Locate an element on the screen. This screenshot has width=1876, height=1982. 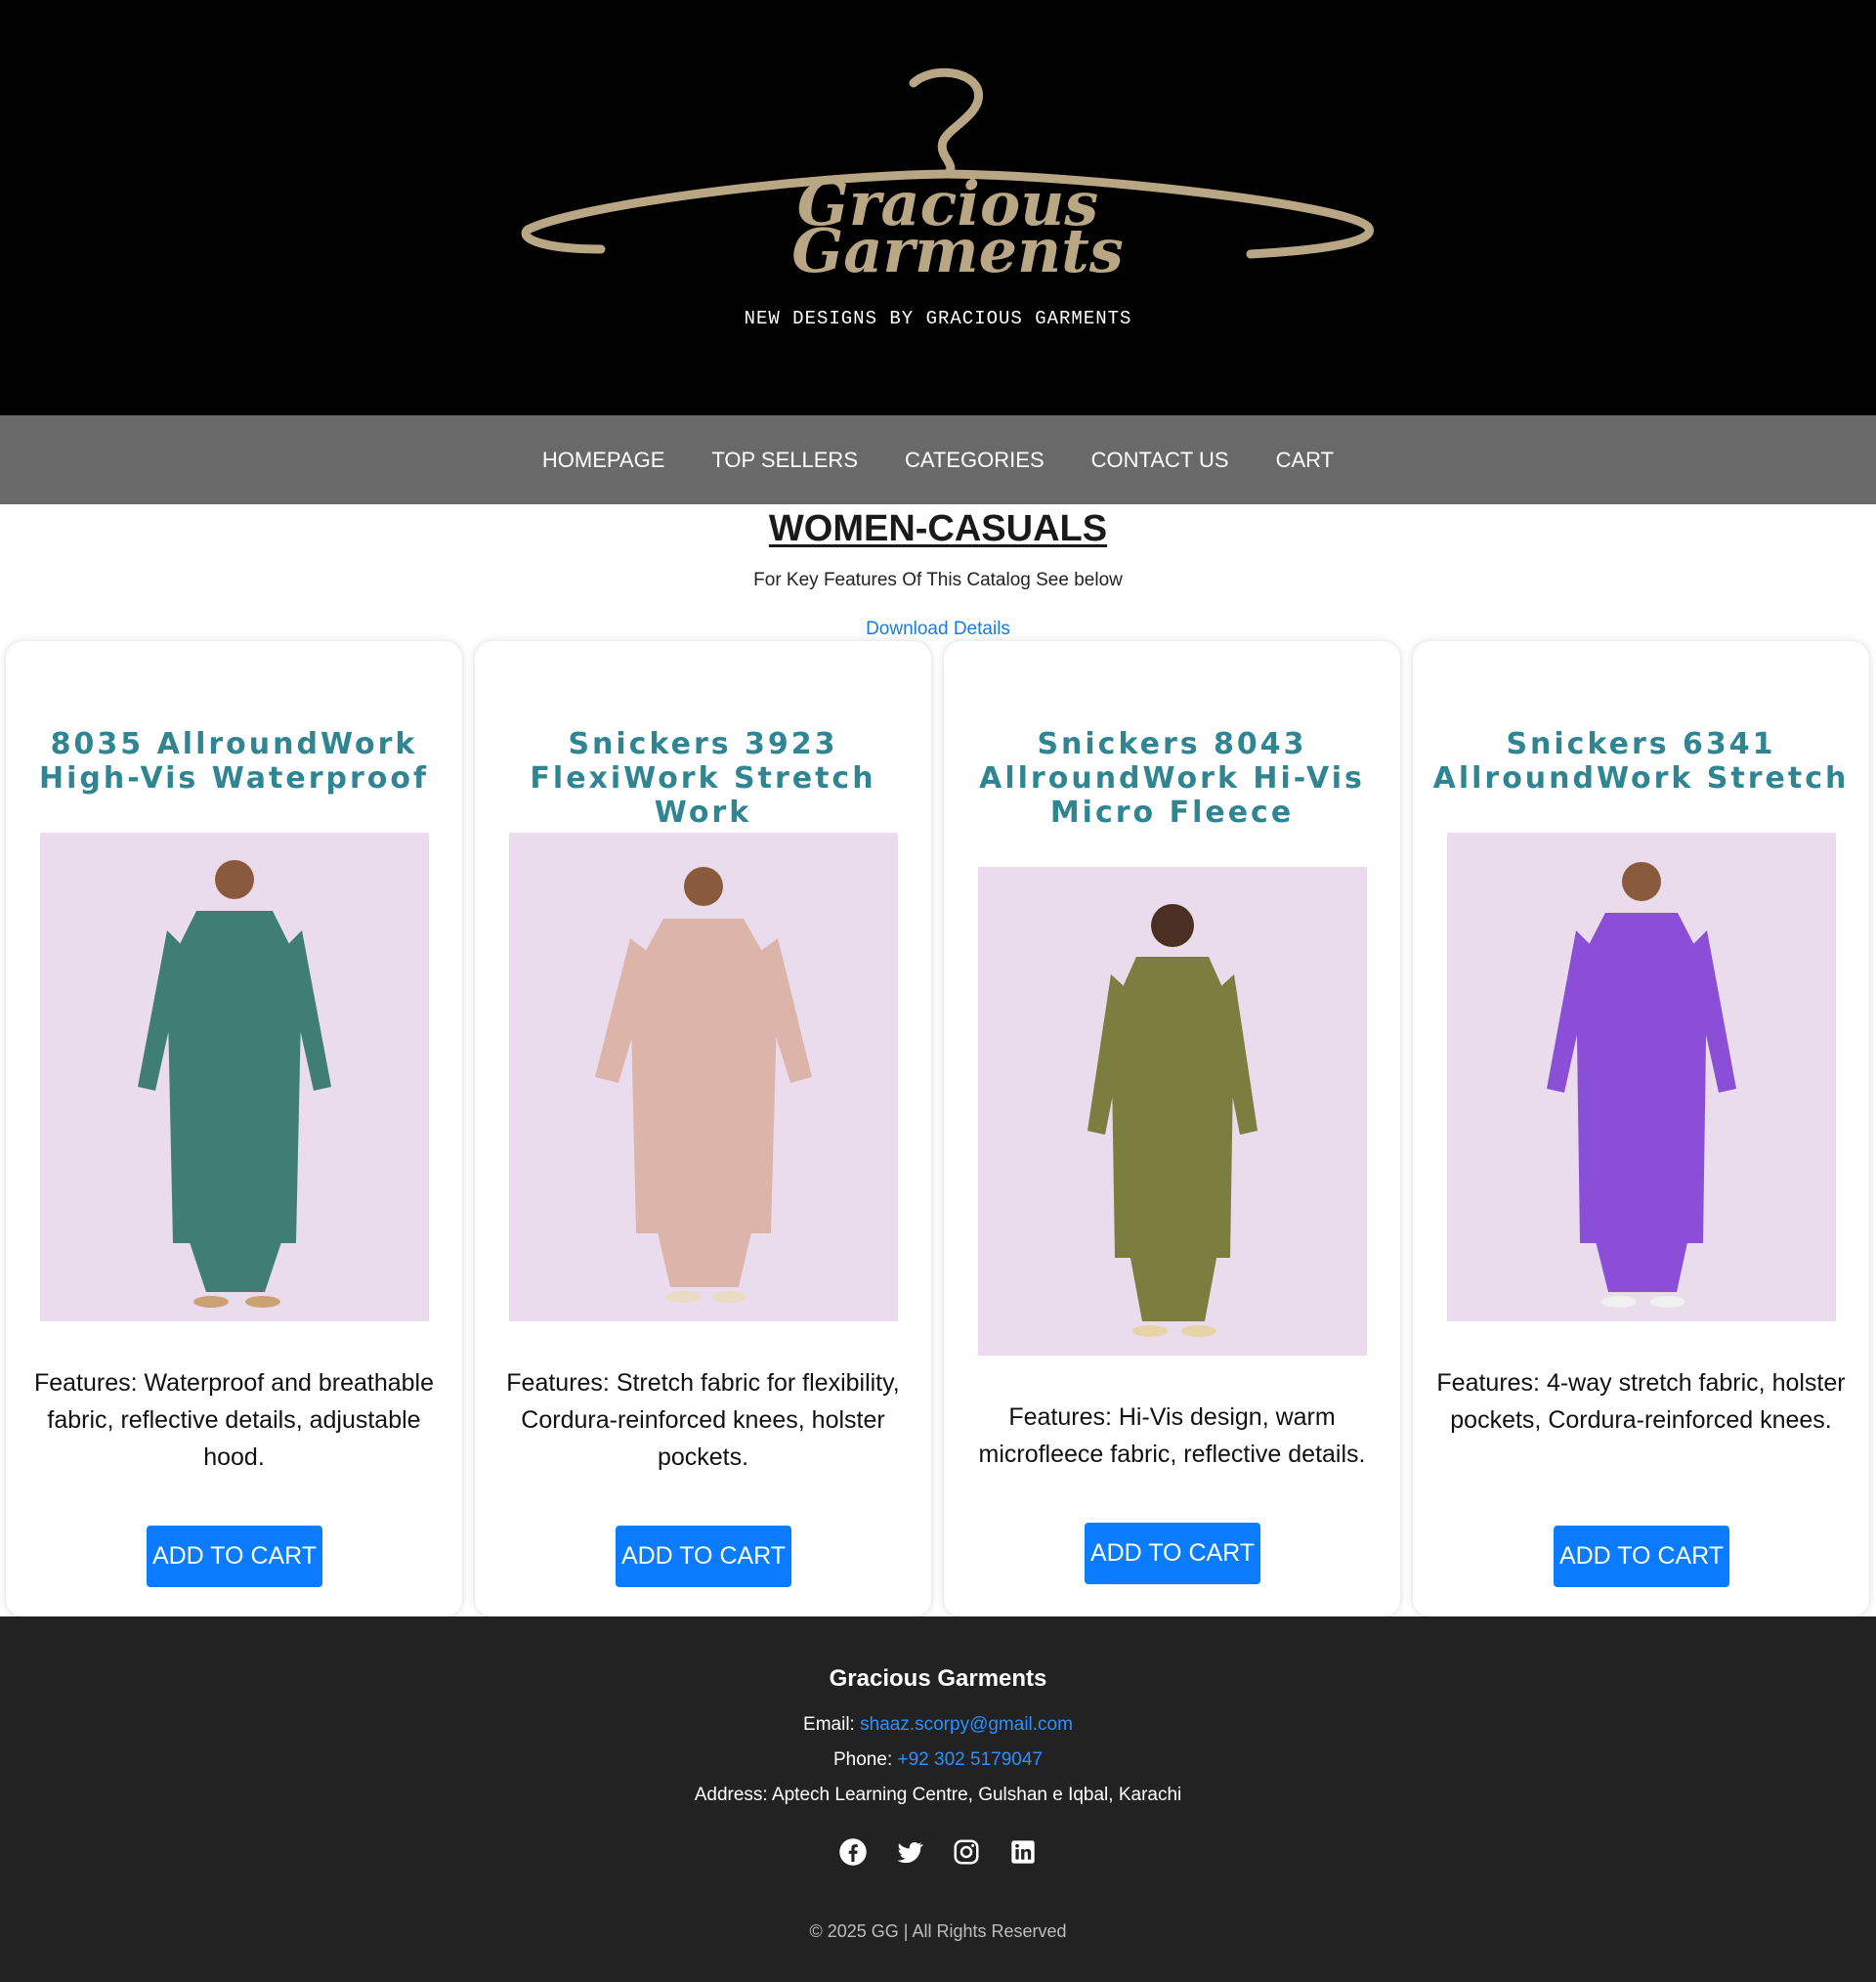
footer-phone: Phone: +92 302 5179047 is located at coordinates (938, 1760).